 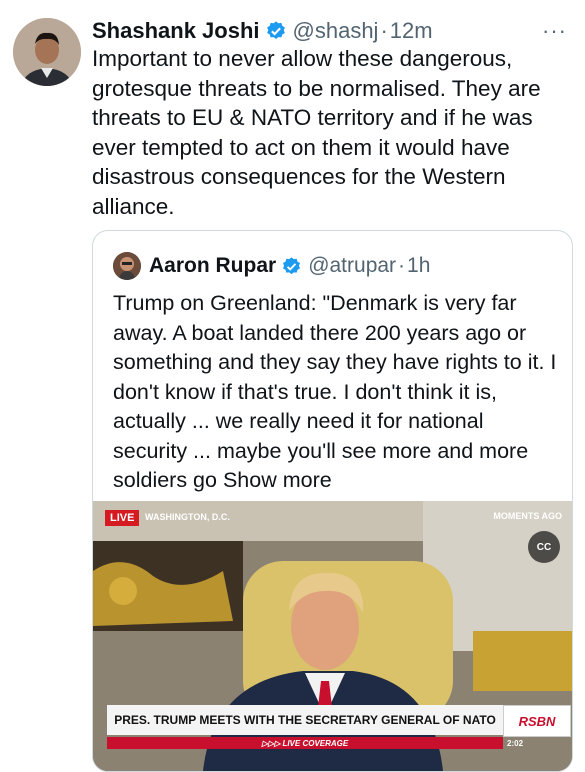 I want to click on quote-time: 1h, so click(x=418, y=266).